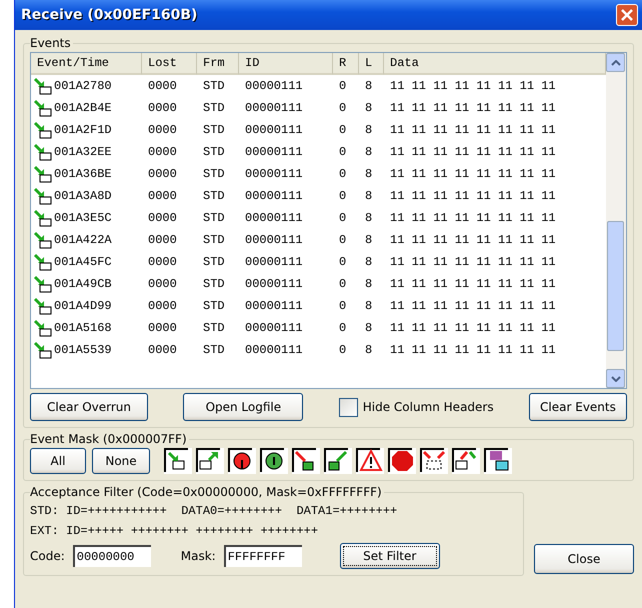 This screenshot has height=608, width=642. What do you see at coordinates (495, 64) in the screenshot?
I see `column-header: Data` at bounding box center [495, 64].